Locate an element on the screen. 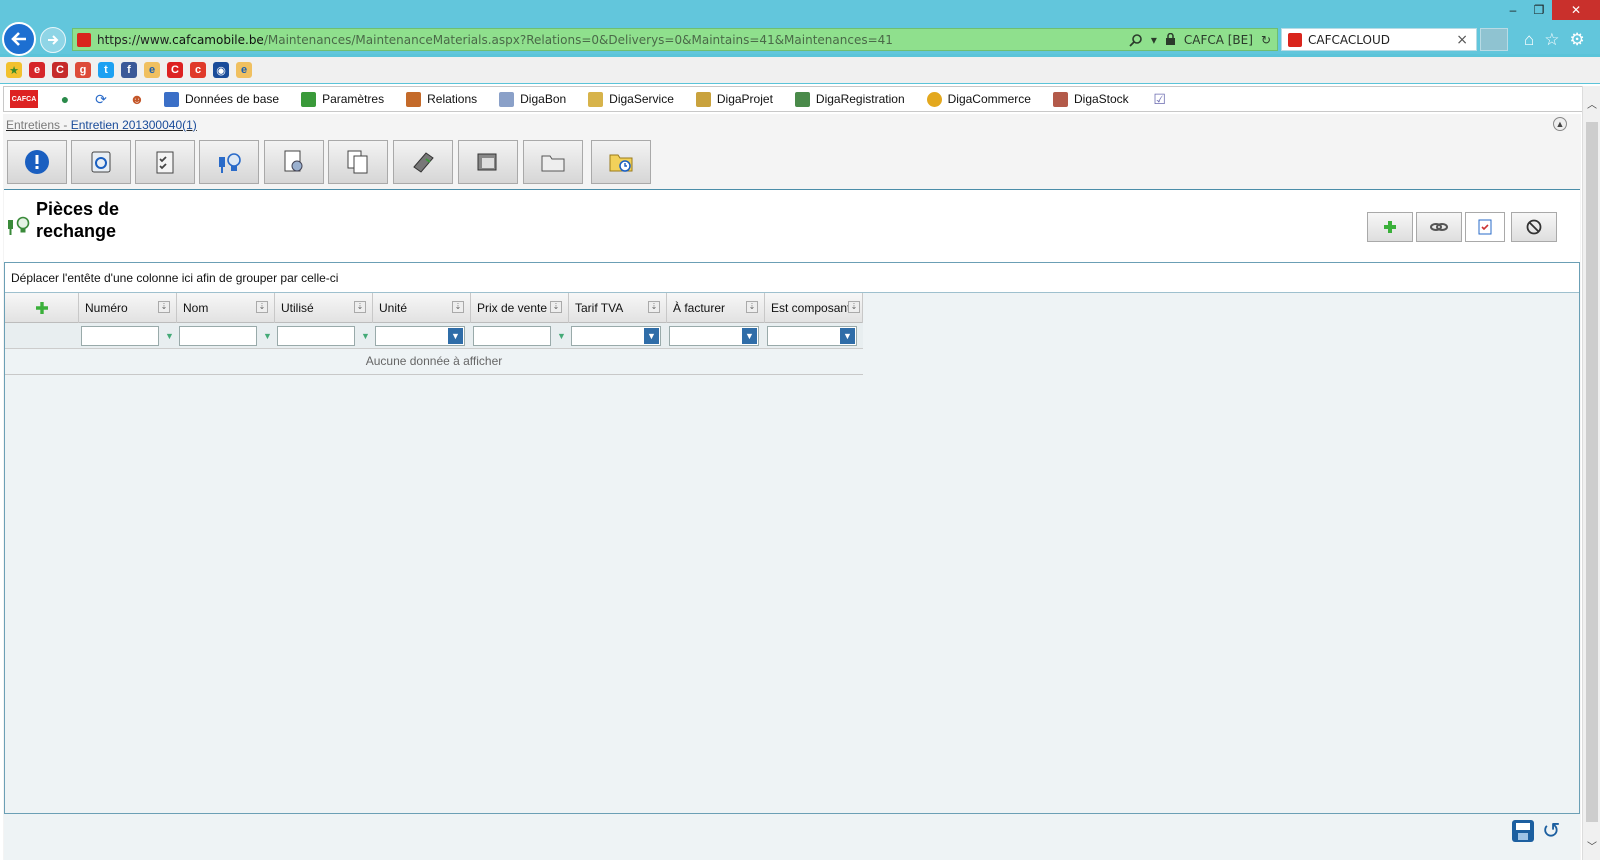 This screenshot has width=1600, height=860. favorite-e-icon: e is located at coordinates (37, 70).